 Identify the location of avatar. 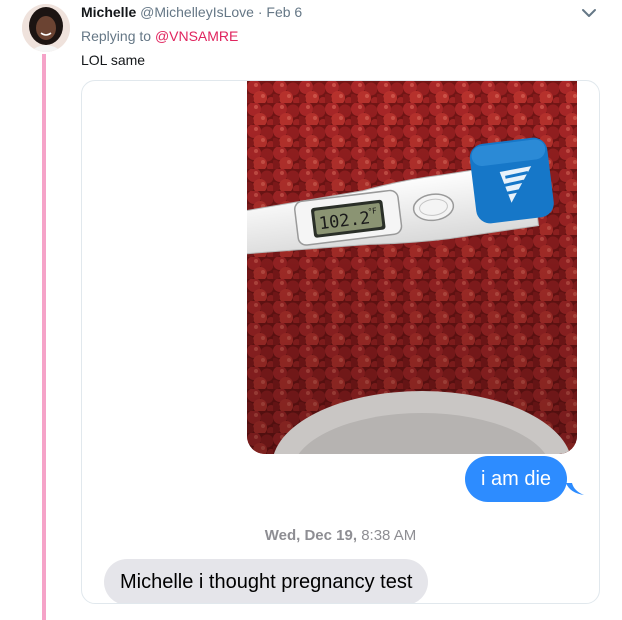
(46, 28).